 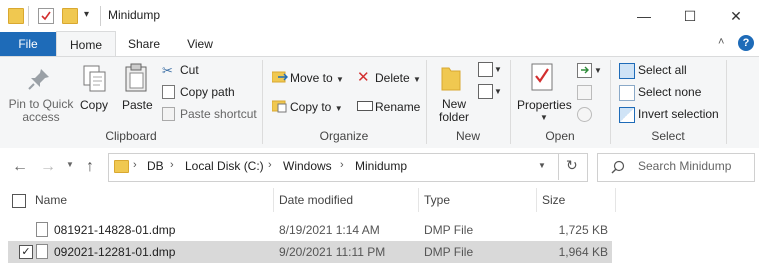 I want to click on breadcrumb-local-disk: Local Disk (C:), so click(x=224, y=166).